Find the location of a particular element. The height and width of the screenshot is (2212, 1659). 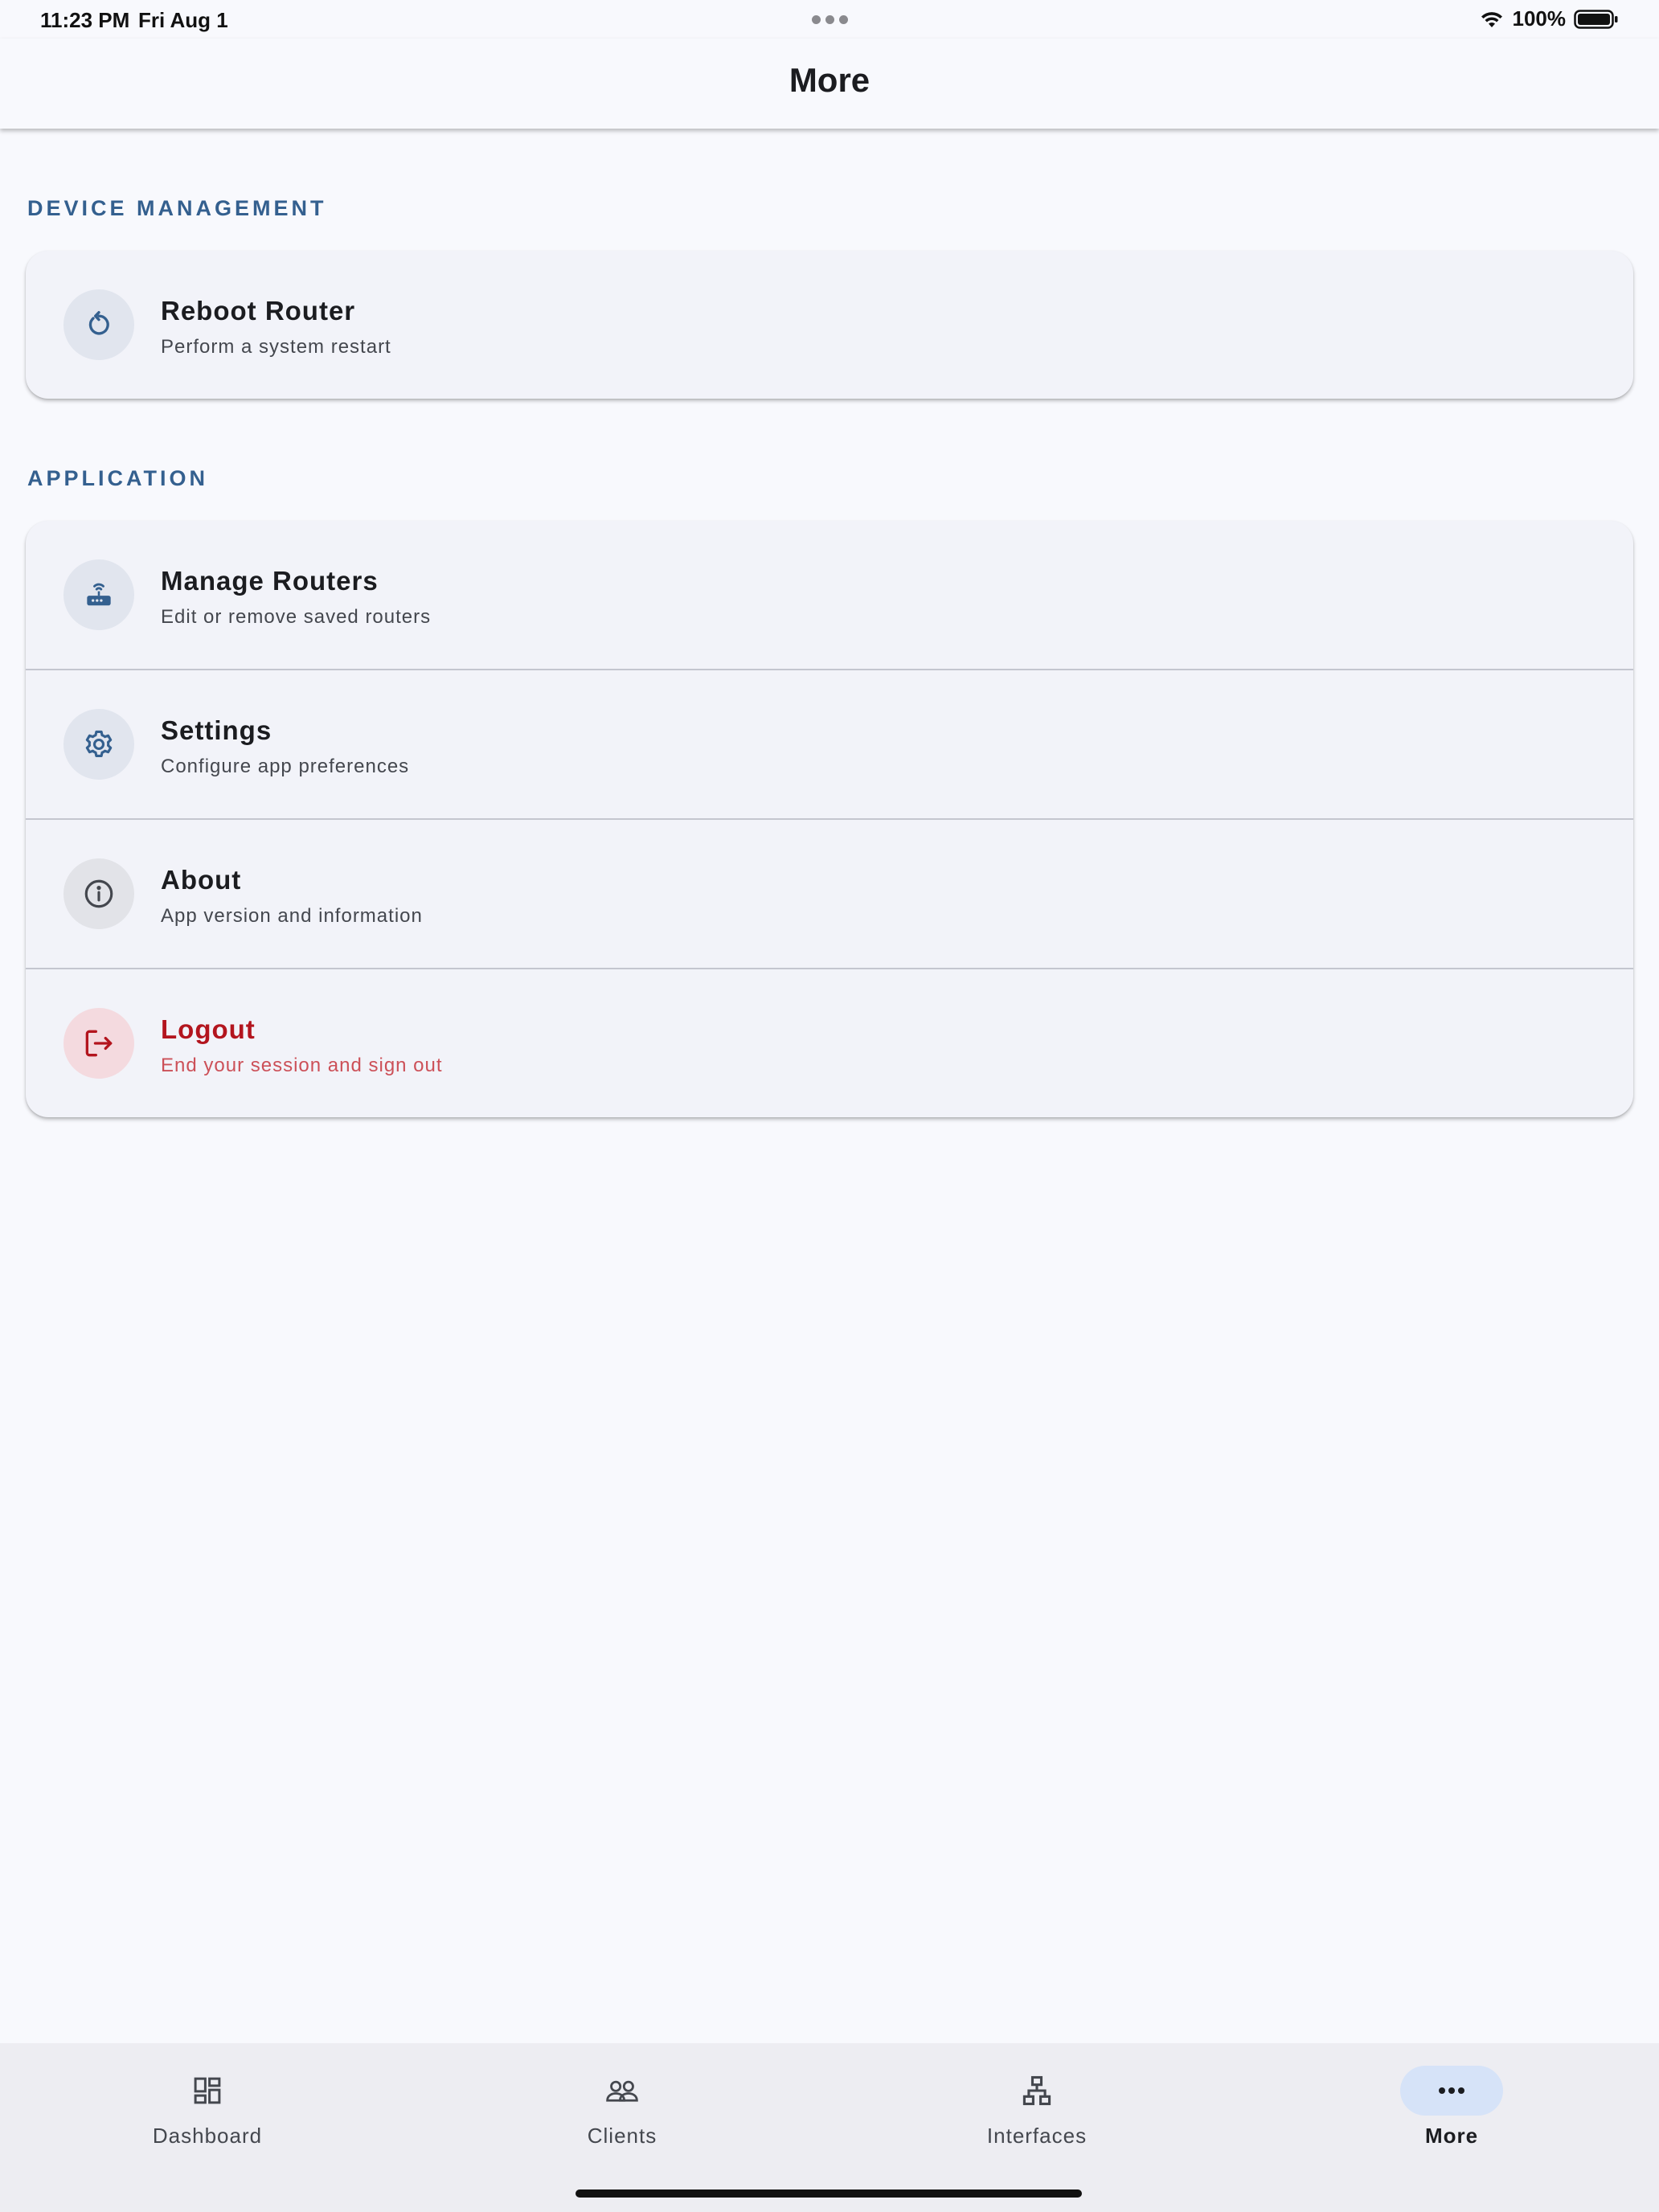

nav-dashboard-label: Dashboard is located at coordinates (207, 2136).